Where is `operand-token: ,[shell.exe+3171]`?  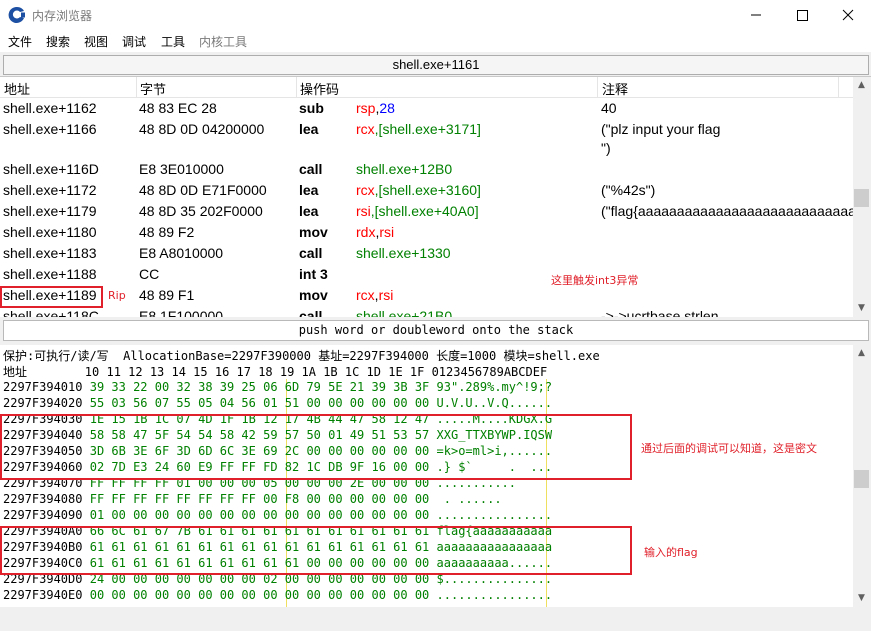
operand-token: ,[shell.exe+3171] is located at coordinates (427, 129).